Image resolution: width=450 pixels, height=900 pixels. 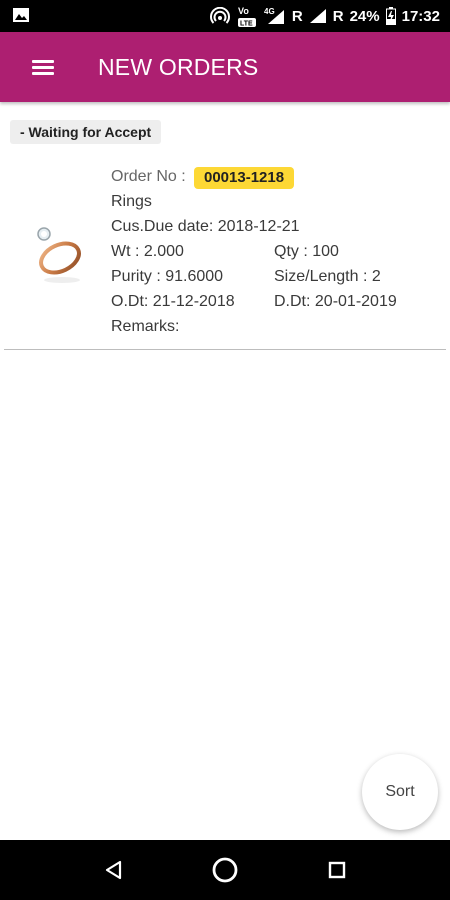 I want to click on quantity: Qty : 100, so click(x=306, y=251).